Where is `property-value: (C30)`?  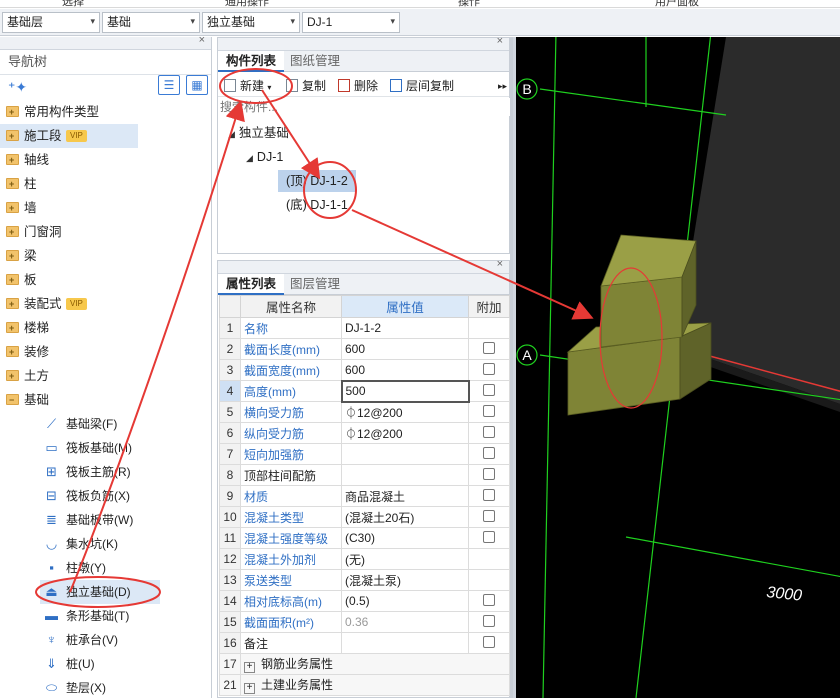
property-value: (C30) is located at coordinates (405, 538).